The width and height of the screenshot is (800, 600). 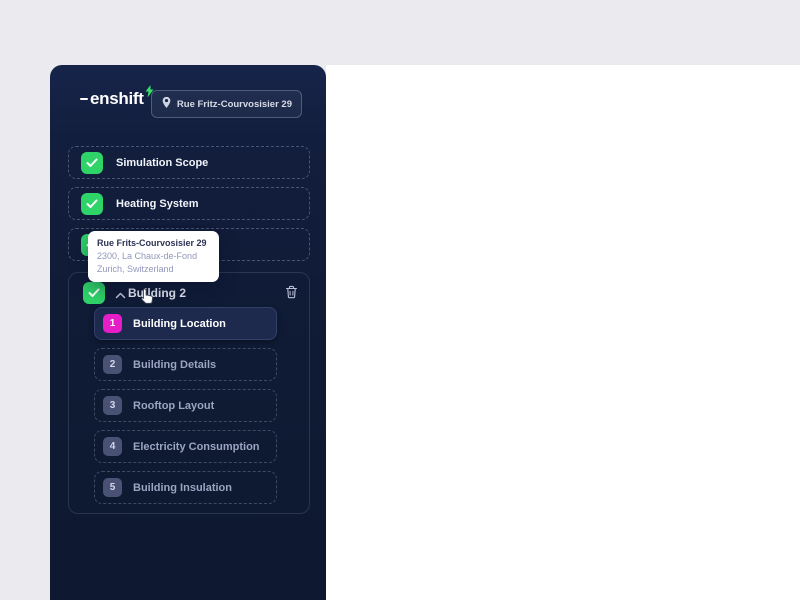 I want to click on step-heating-system: Heating System, so click(x=189, y=203).